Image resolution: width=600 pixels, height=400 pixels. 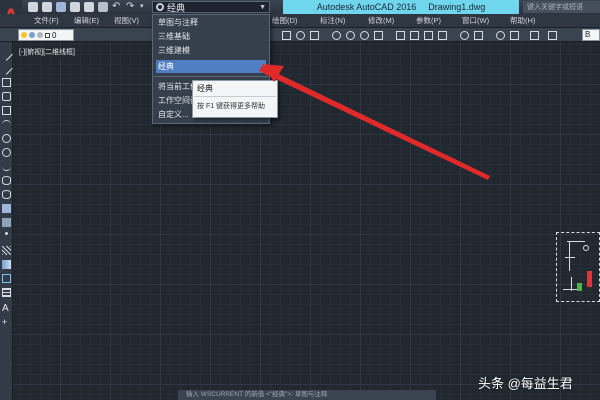 I want to click on print-icon, so click(x=89, y=7).